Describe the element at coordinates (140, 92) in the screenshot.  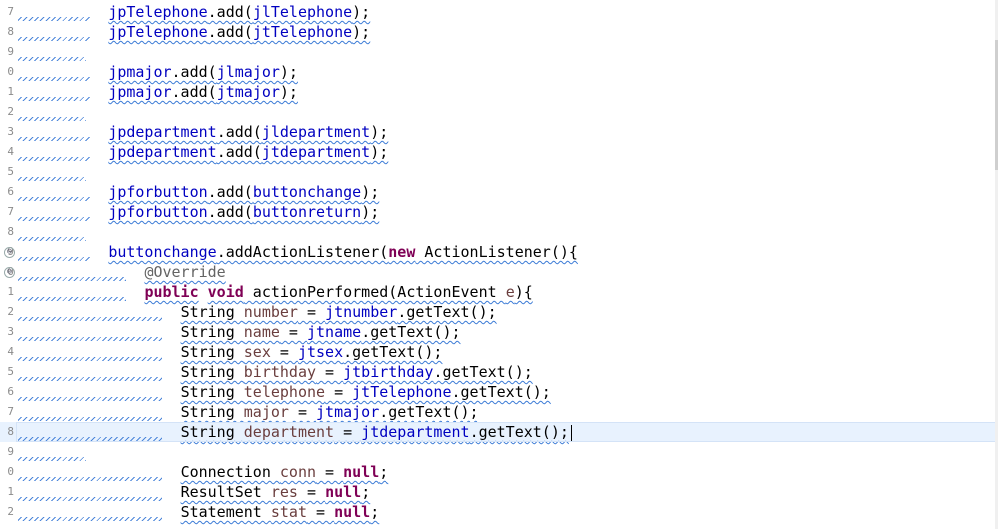
I see `field-token: jpmajor` at that location.